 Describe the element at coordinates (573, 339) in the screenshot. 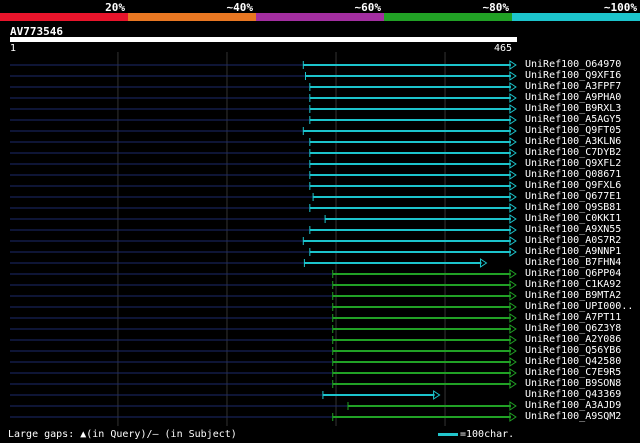

I see `hit-label: UniRef100_A2Y086` at that location.